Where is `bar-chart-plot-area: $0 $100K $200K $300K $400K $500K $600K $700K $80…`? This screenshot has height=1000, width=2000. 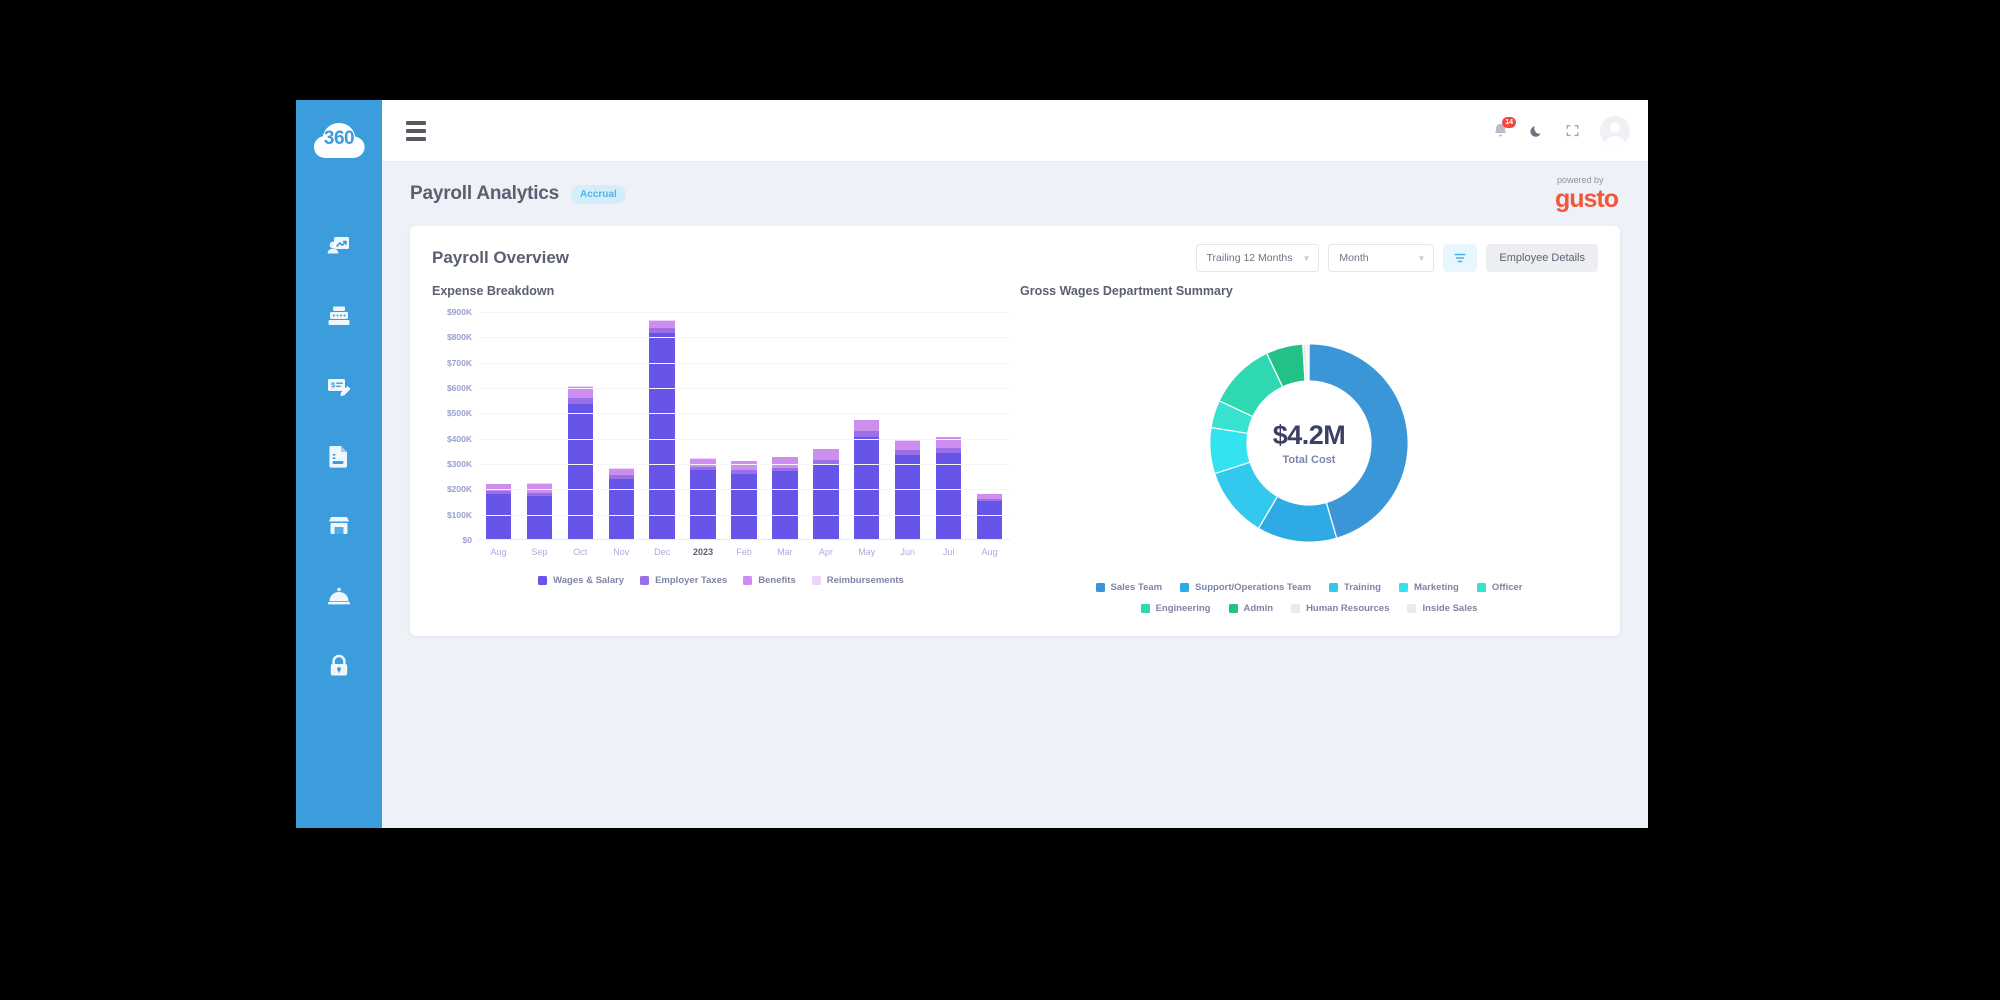
bar-chart-plot-area: $0 $100K $200K $300K $400K $500K $600K $700K $80… is located at coordinates (721, 426).